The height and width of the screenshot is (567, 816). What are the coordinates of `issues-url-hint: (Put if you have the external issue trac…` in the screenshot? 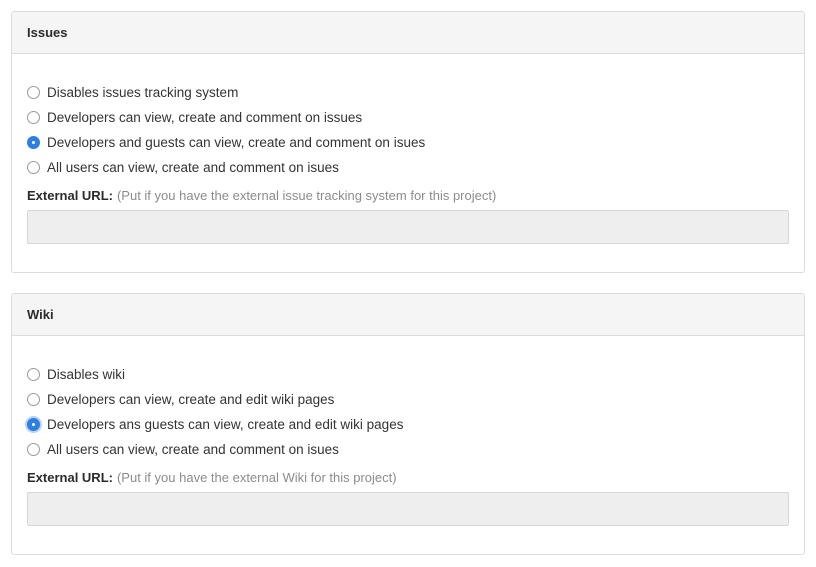 It's located at (306, 195).